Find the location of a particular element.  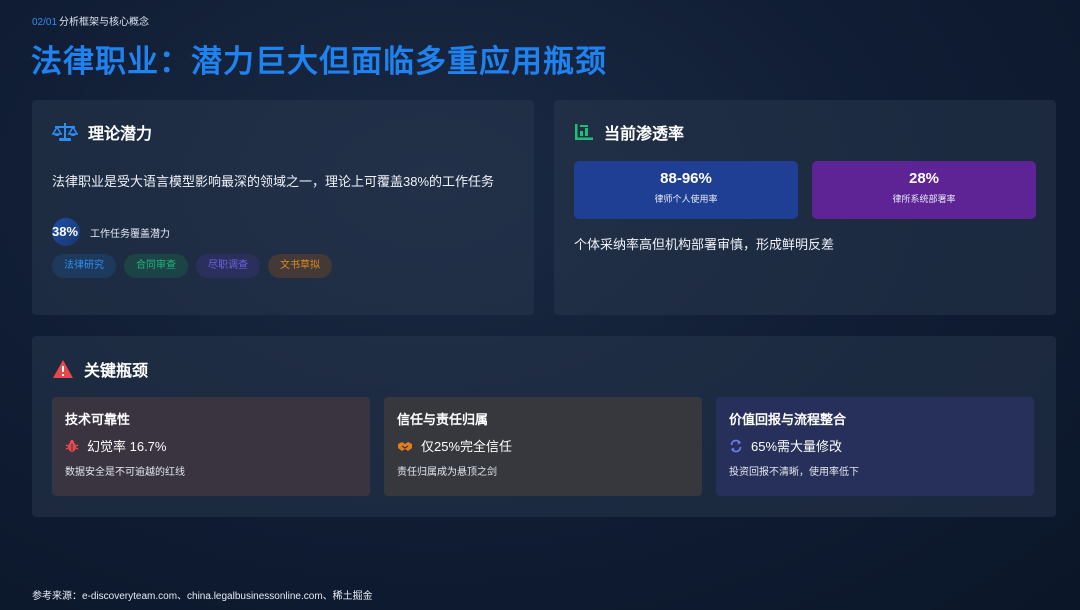

tag-due-diligence: 尽职调查 is located at coordinates (228, 266).